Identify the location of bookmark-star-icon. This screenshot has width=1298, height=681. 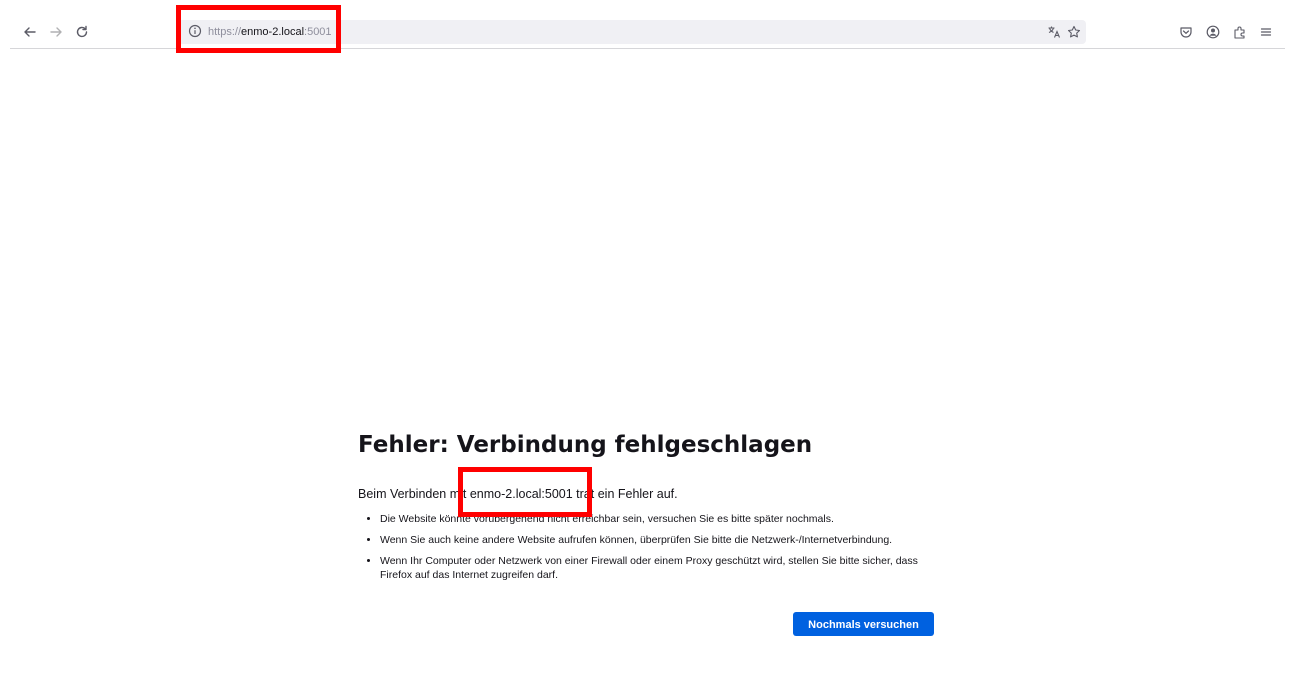
(1074, 32).